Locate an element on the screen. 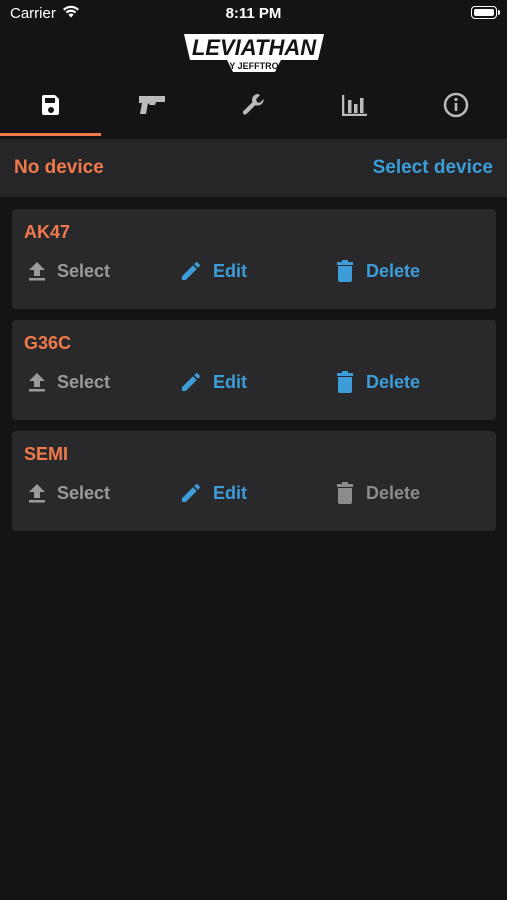  profile-card: G36C Select Edit Delete is located at coordinates (254, 370).